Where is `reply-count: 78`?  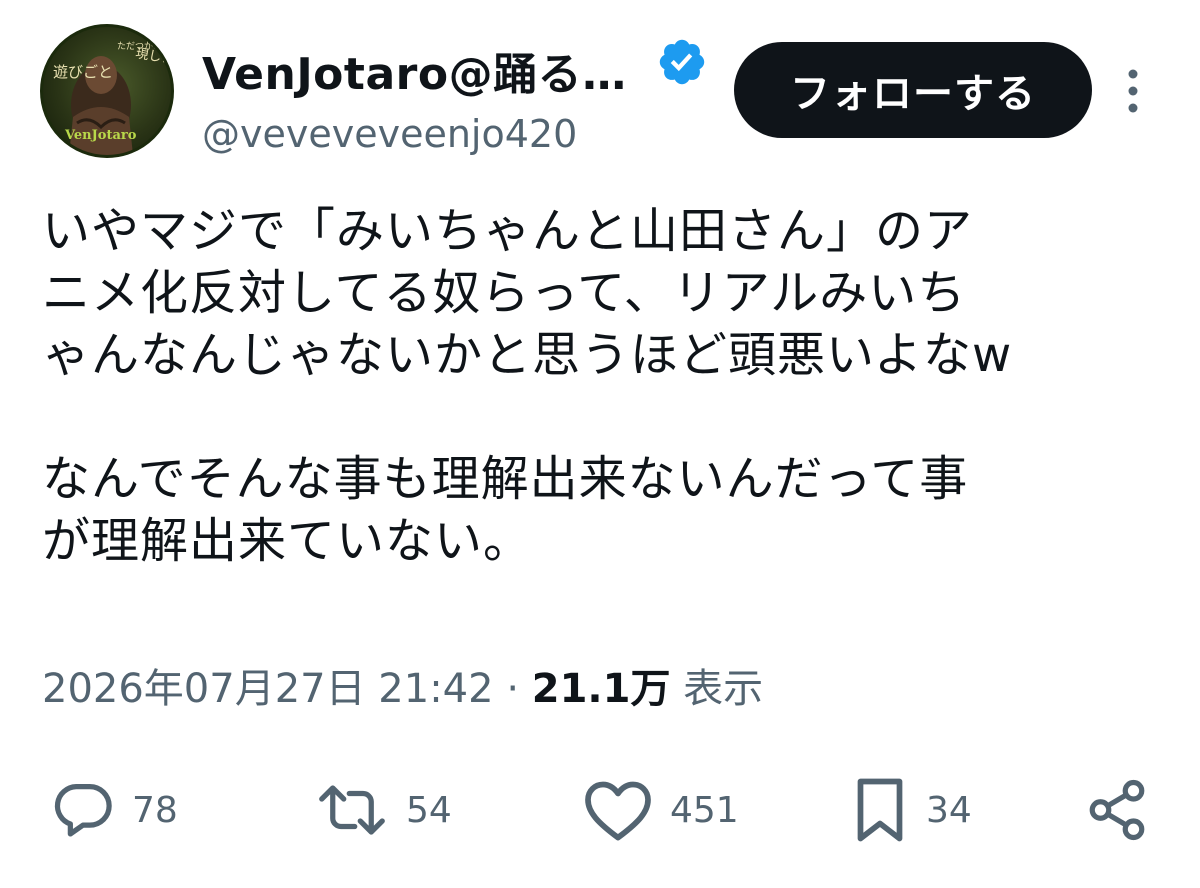 reply-count: 78 is located at coordinates (155, 810).